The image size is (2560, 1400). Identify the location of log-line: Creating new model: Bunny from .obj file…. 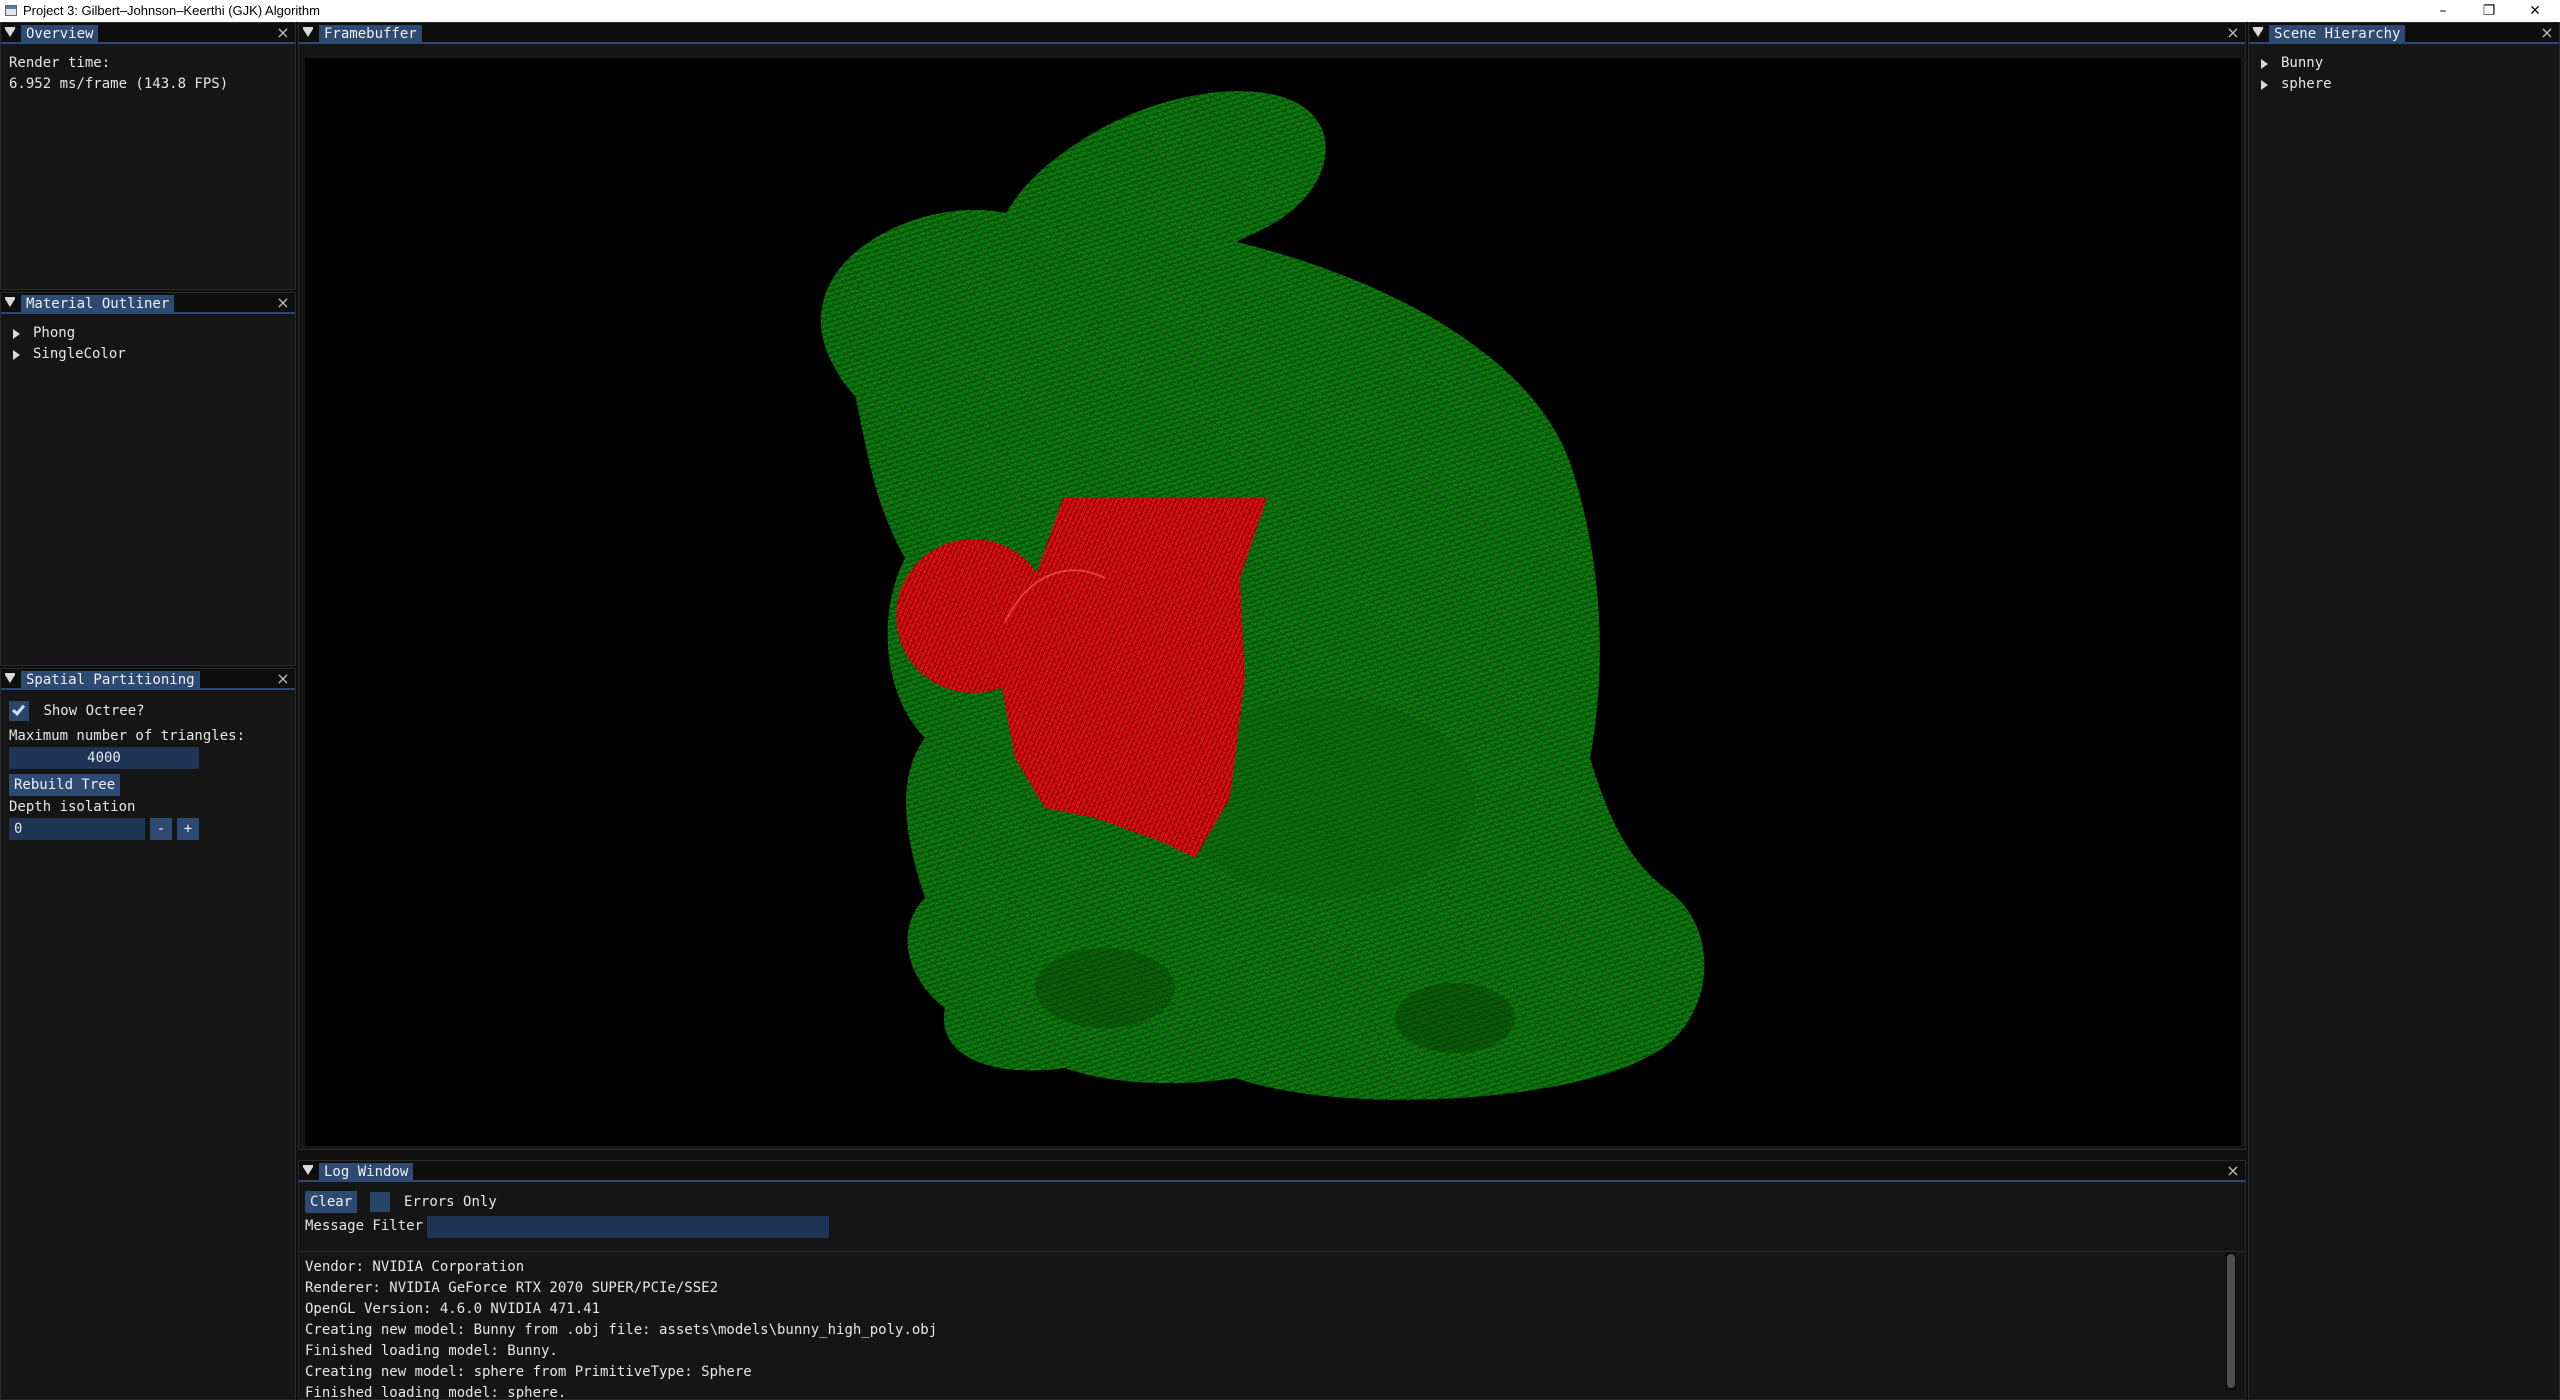
(621, 1330).